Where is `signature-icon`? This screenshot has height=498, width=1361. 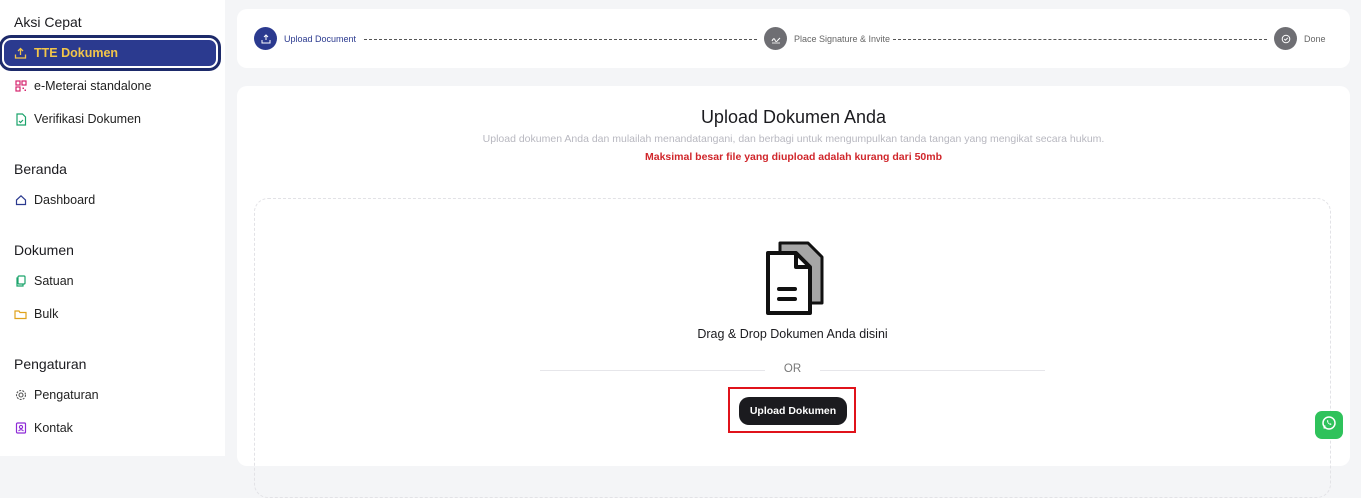 signature-icon is located at coordinates (775, 38).